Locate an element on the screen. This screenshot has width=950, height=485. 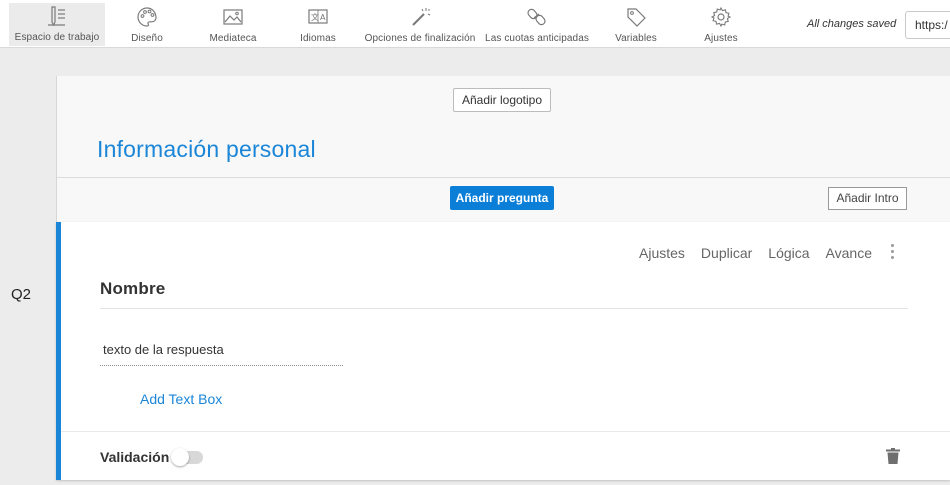
tool-label: Mediateca is located at coordinates (233, 38).